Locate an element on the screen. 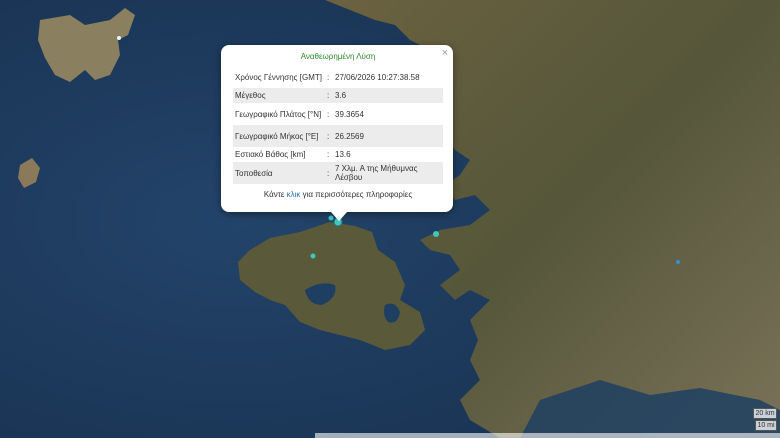 The width and height of the screenshot is (780, 438). row-value: 7 Χλμ. Α της Μήθυμνας Λέσβου is located at coordinates (388, 173).